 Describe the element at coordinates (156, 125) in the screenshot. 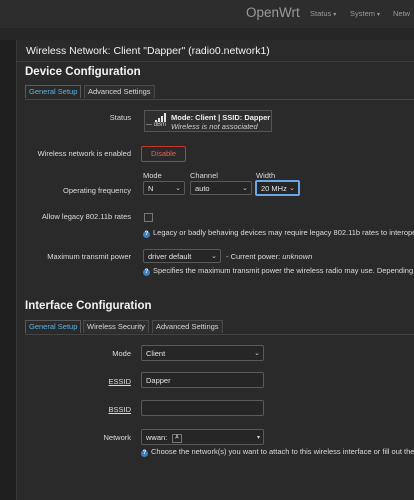

I see `signal-dbm: — dBm` at that location.